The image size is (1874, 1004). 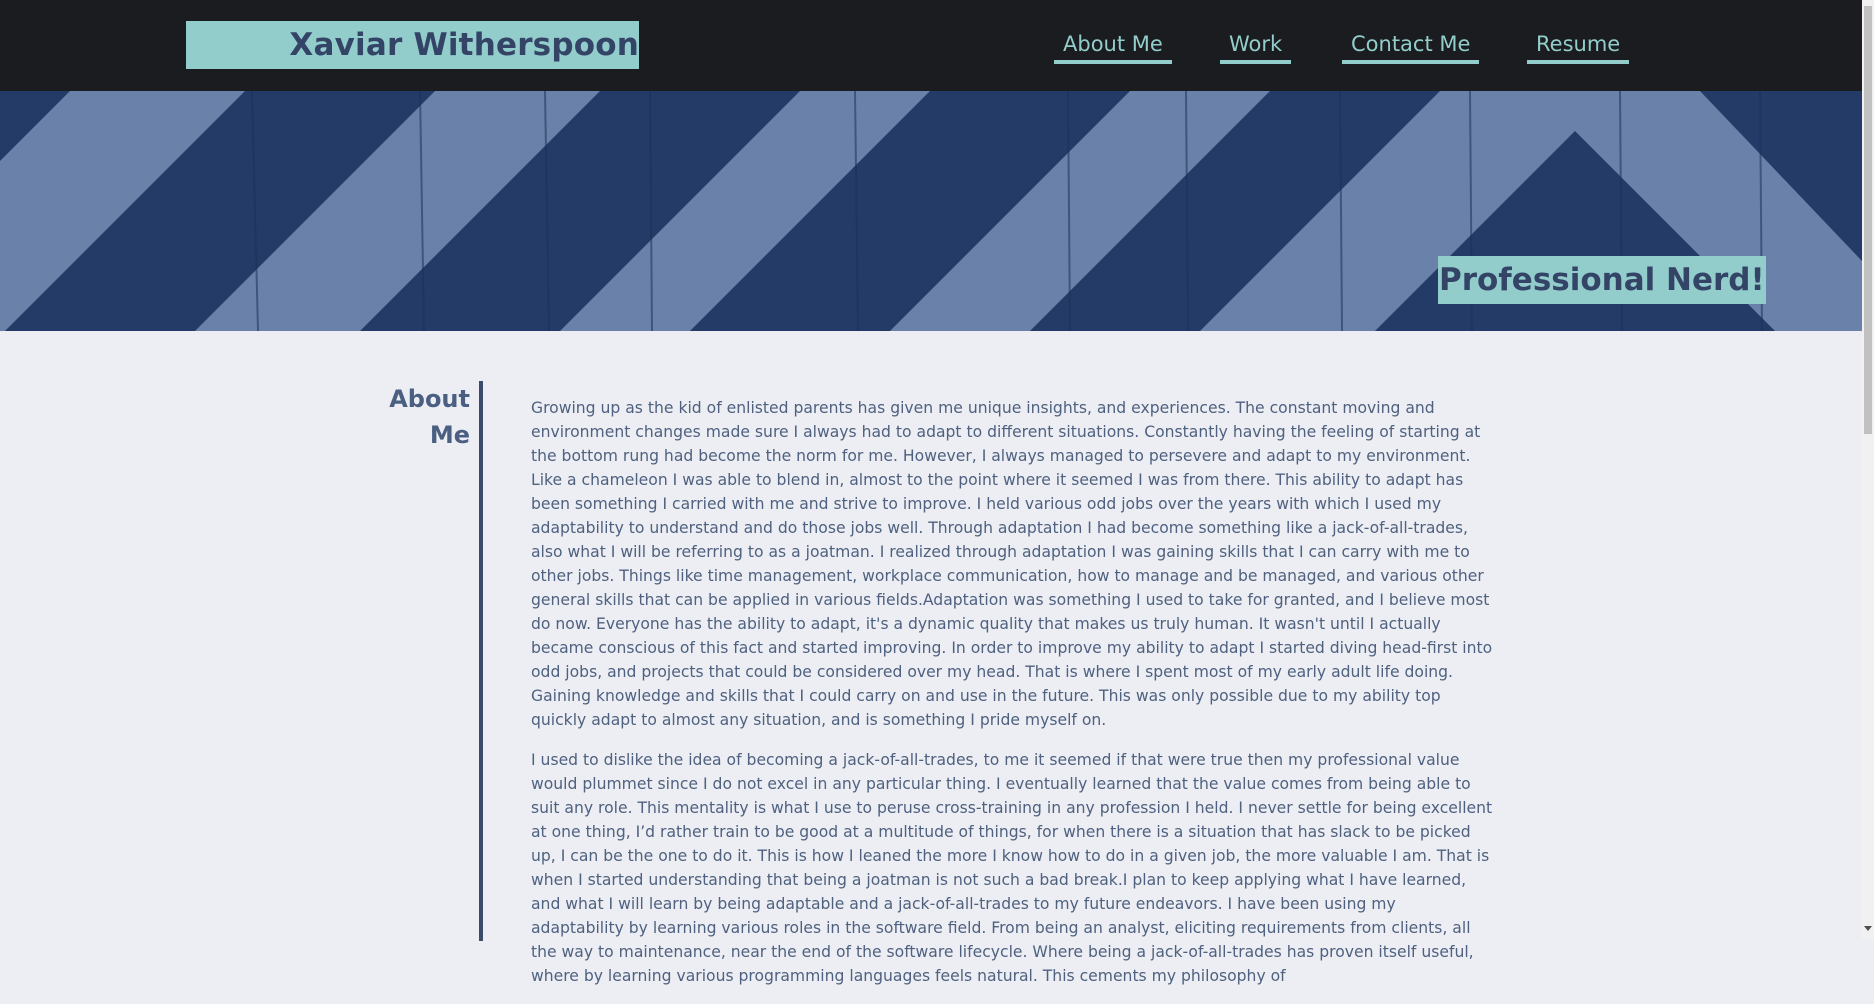 What do you see at coordinates (1602, 280) in the screenshot?
I see `hero-tagline: Professional Nerd!` at bounding box center [1602, 280].